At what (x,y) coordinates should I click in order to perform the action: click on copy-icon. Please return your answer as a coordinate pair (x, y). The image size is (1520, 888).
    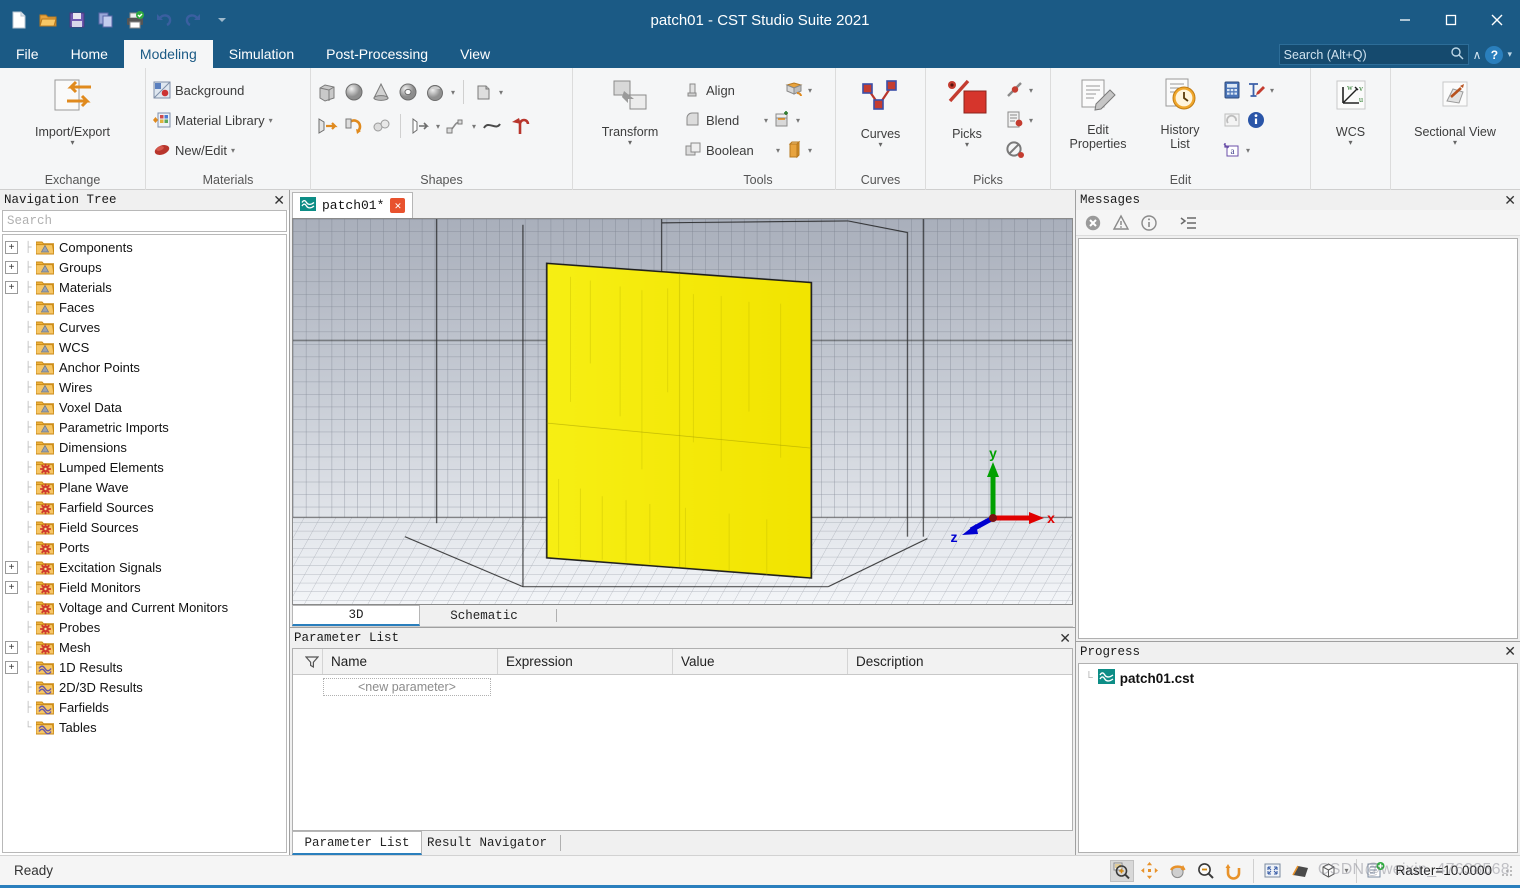
    Looking at the image, I should click on (106, 20).